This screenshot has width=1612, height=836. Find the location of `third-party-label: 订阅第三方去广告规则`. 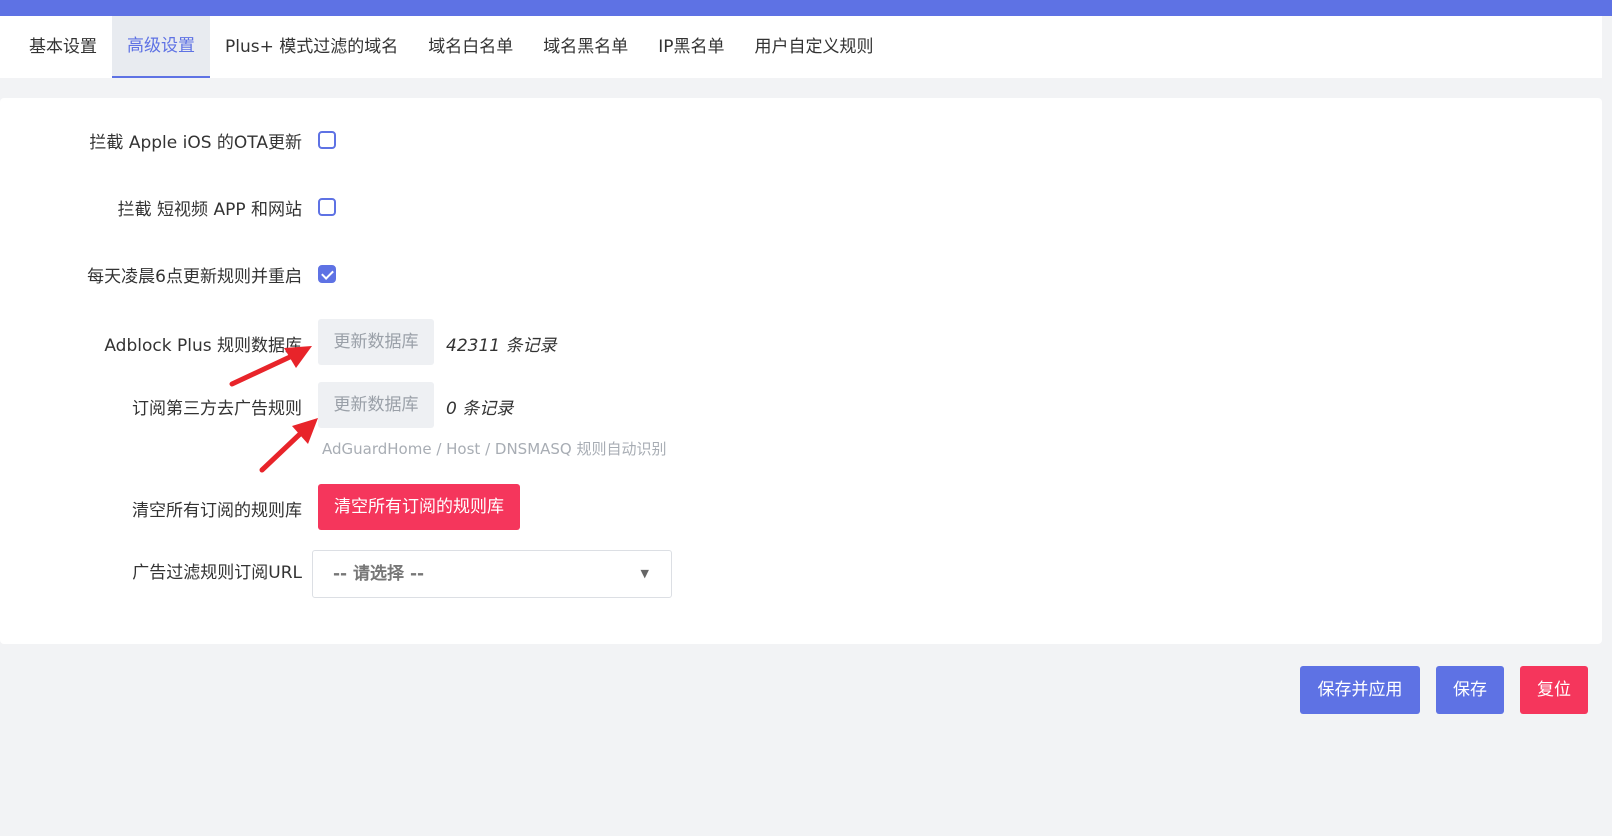

third-party-label: 订阅第三方去广告规则 is located at coordinates (217, 409).